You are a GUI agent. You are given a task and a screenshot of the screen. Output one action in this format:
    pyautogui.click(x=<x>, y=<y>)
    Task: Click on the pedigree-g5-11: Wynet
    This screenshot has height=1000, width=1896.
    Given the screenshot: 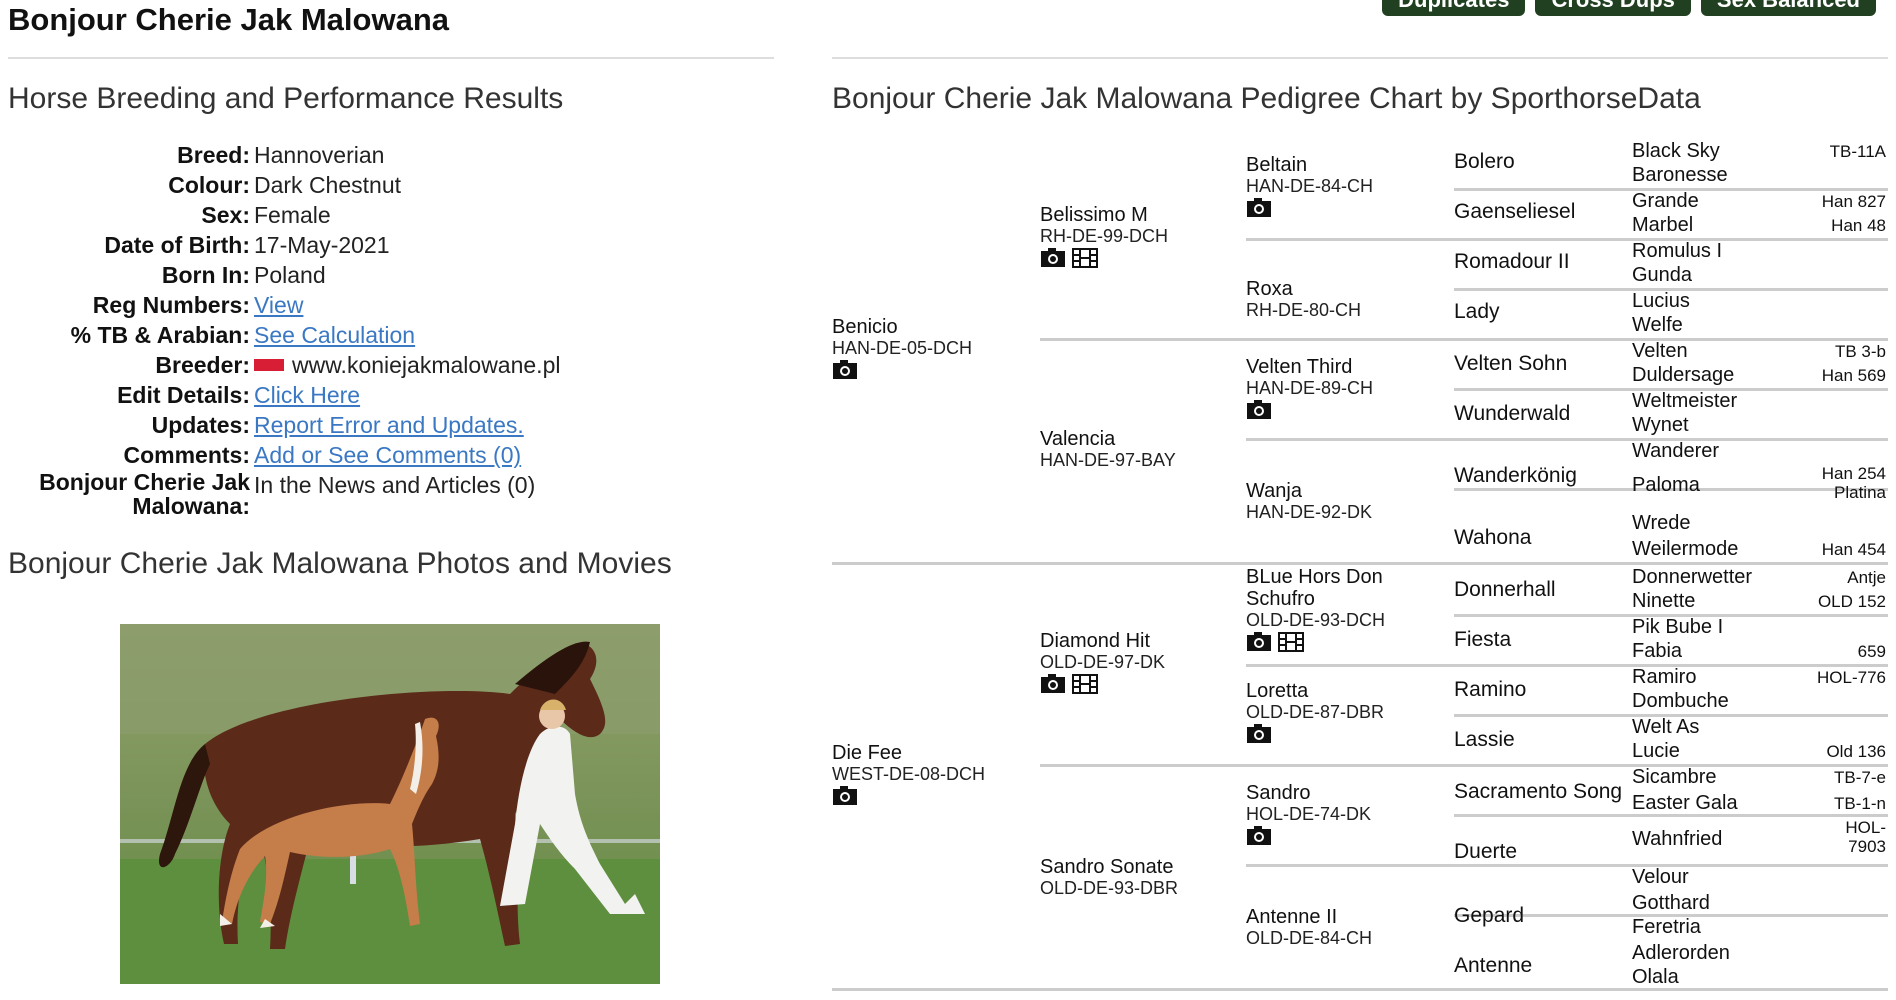 What is the action you would take?
    pyautogui.click(x=1759, y=426)
    